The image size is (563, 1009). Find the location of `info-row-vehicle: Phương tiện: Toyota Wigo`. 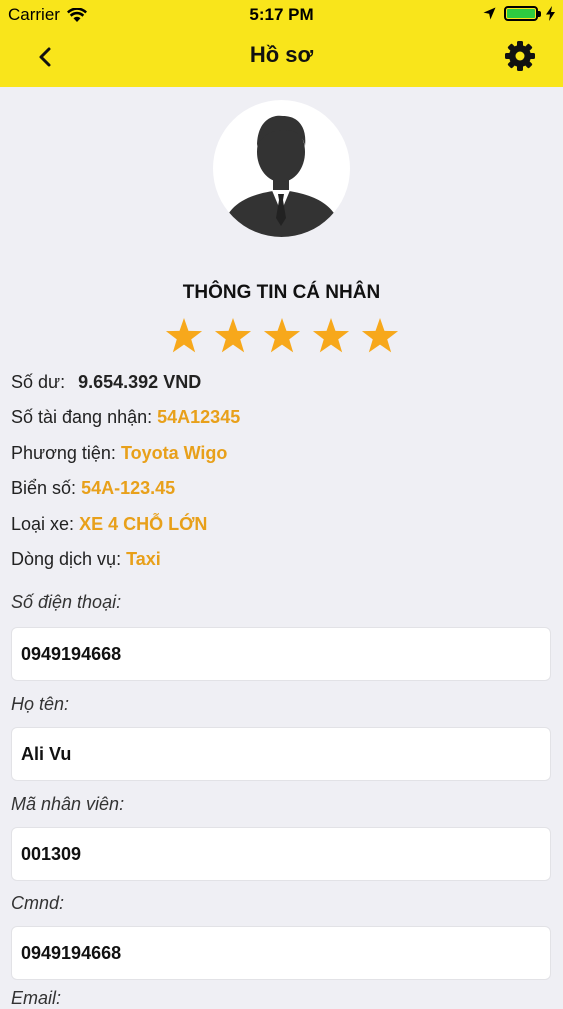

info-row-vehicle: Phương tiện: Toyota Wigo is located at coordinates (281, 458).